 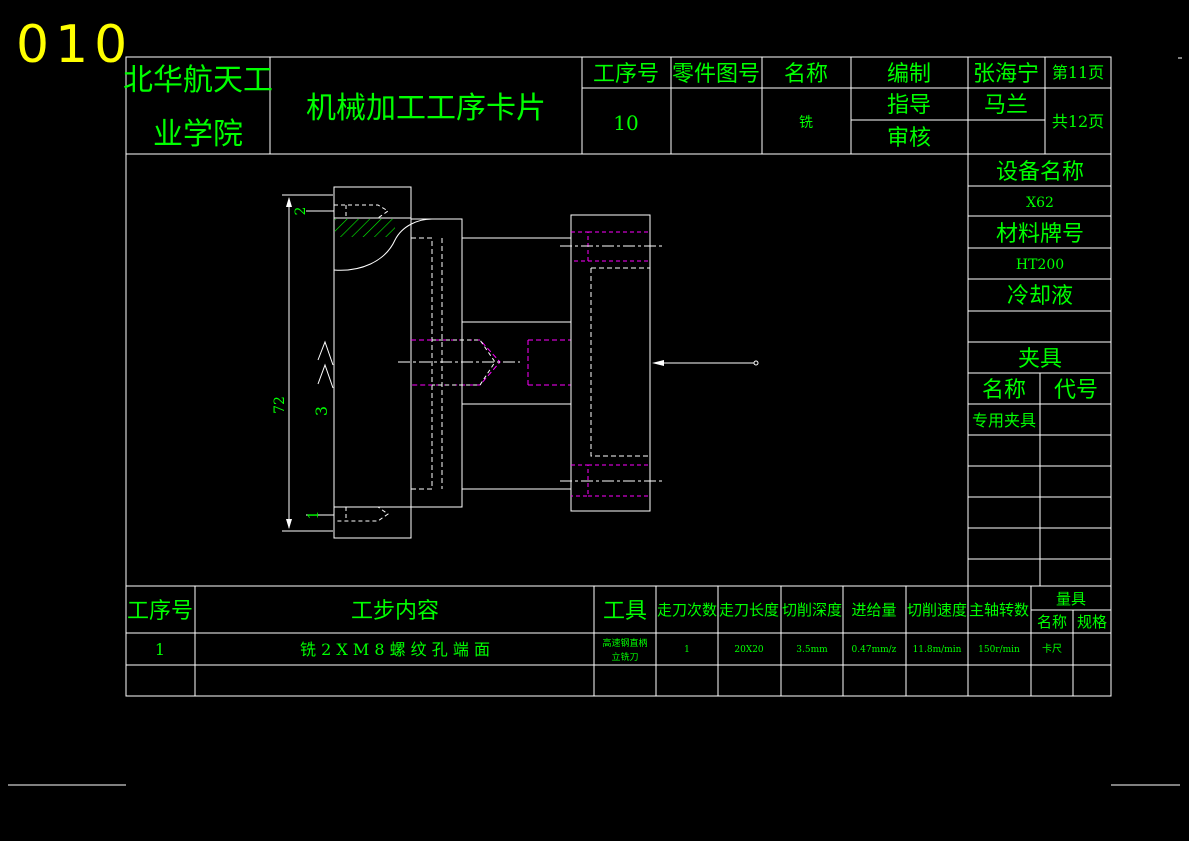 What do you see at coordinates (716, 74) in the screenshot?
I see `part-drawing-label: 零件图号` at bounding box center [716, 74].